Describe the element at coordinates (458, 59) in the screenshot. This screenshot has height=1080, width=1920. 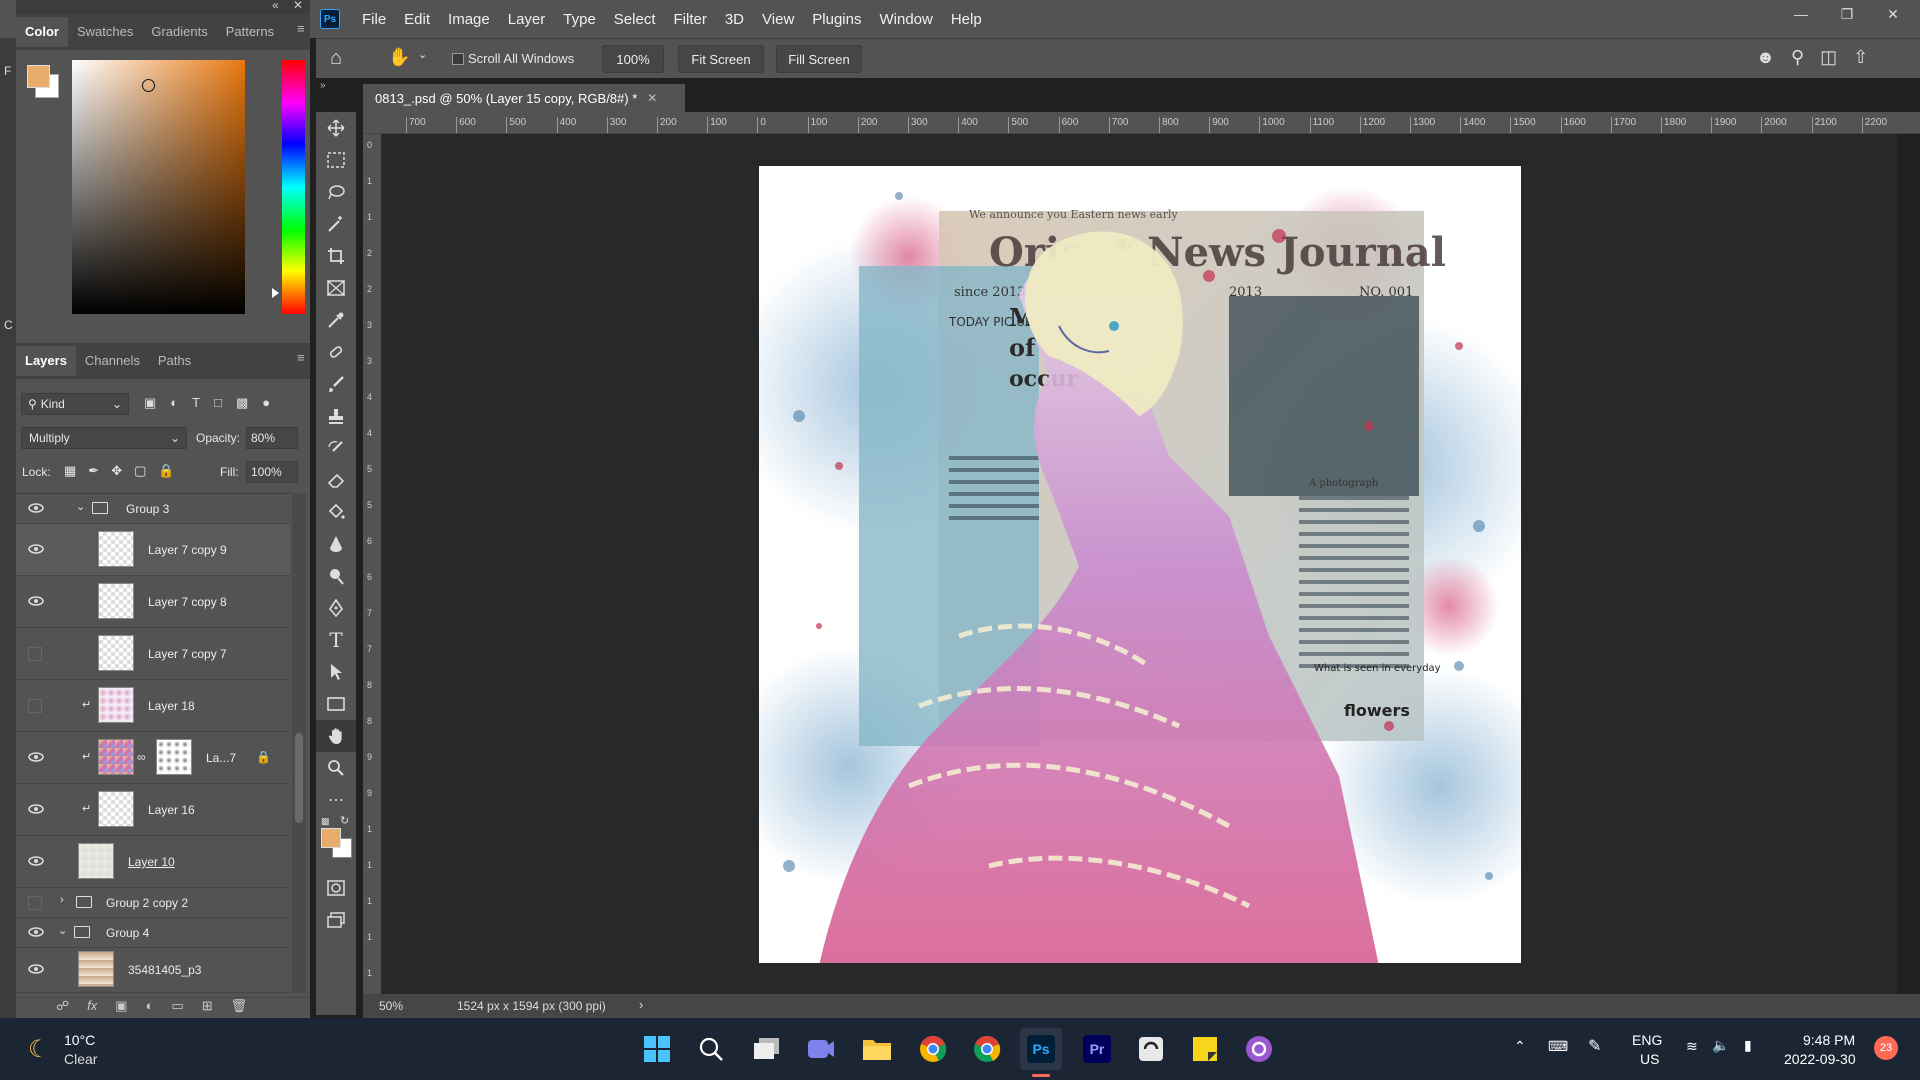
I see `scroll-all-windows-checkbox` at that location.